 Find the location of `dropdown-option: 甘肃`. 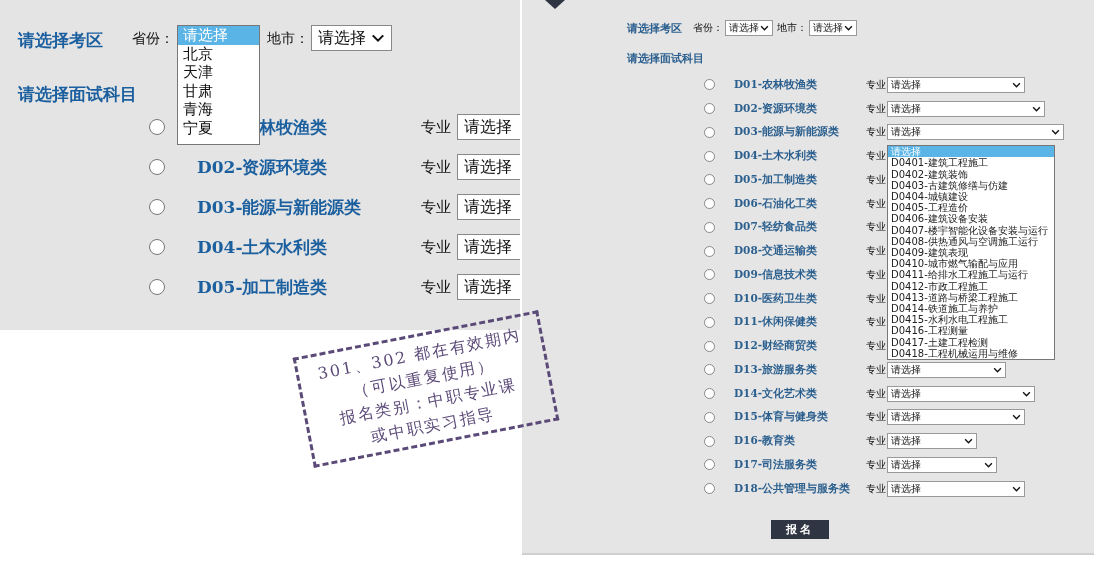

dropdown-option: 甘肃 is located at coordinates (218, 91).